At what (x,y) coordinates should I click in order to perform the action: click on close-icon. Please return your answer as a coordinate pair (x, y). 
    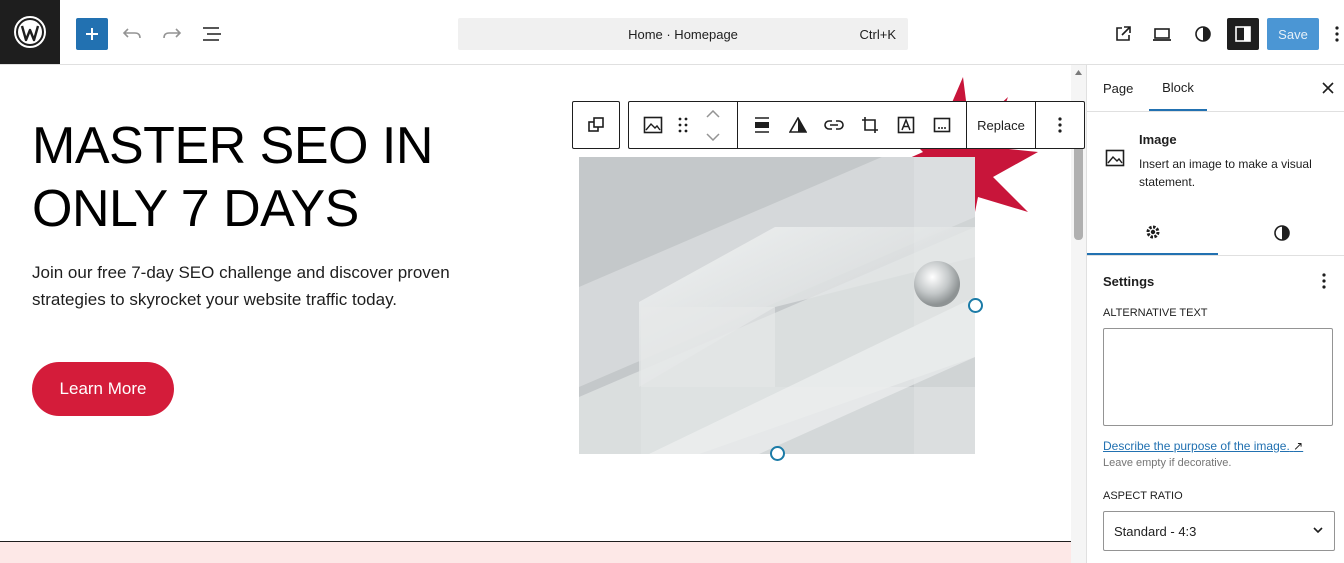
    Looking at the image, I should click on (1328, 88).